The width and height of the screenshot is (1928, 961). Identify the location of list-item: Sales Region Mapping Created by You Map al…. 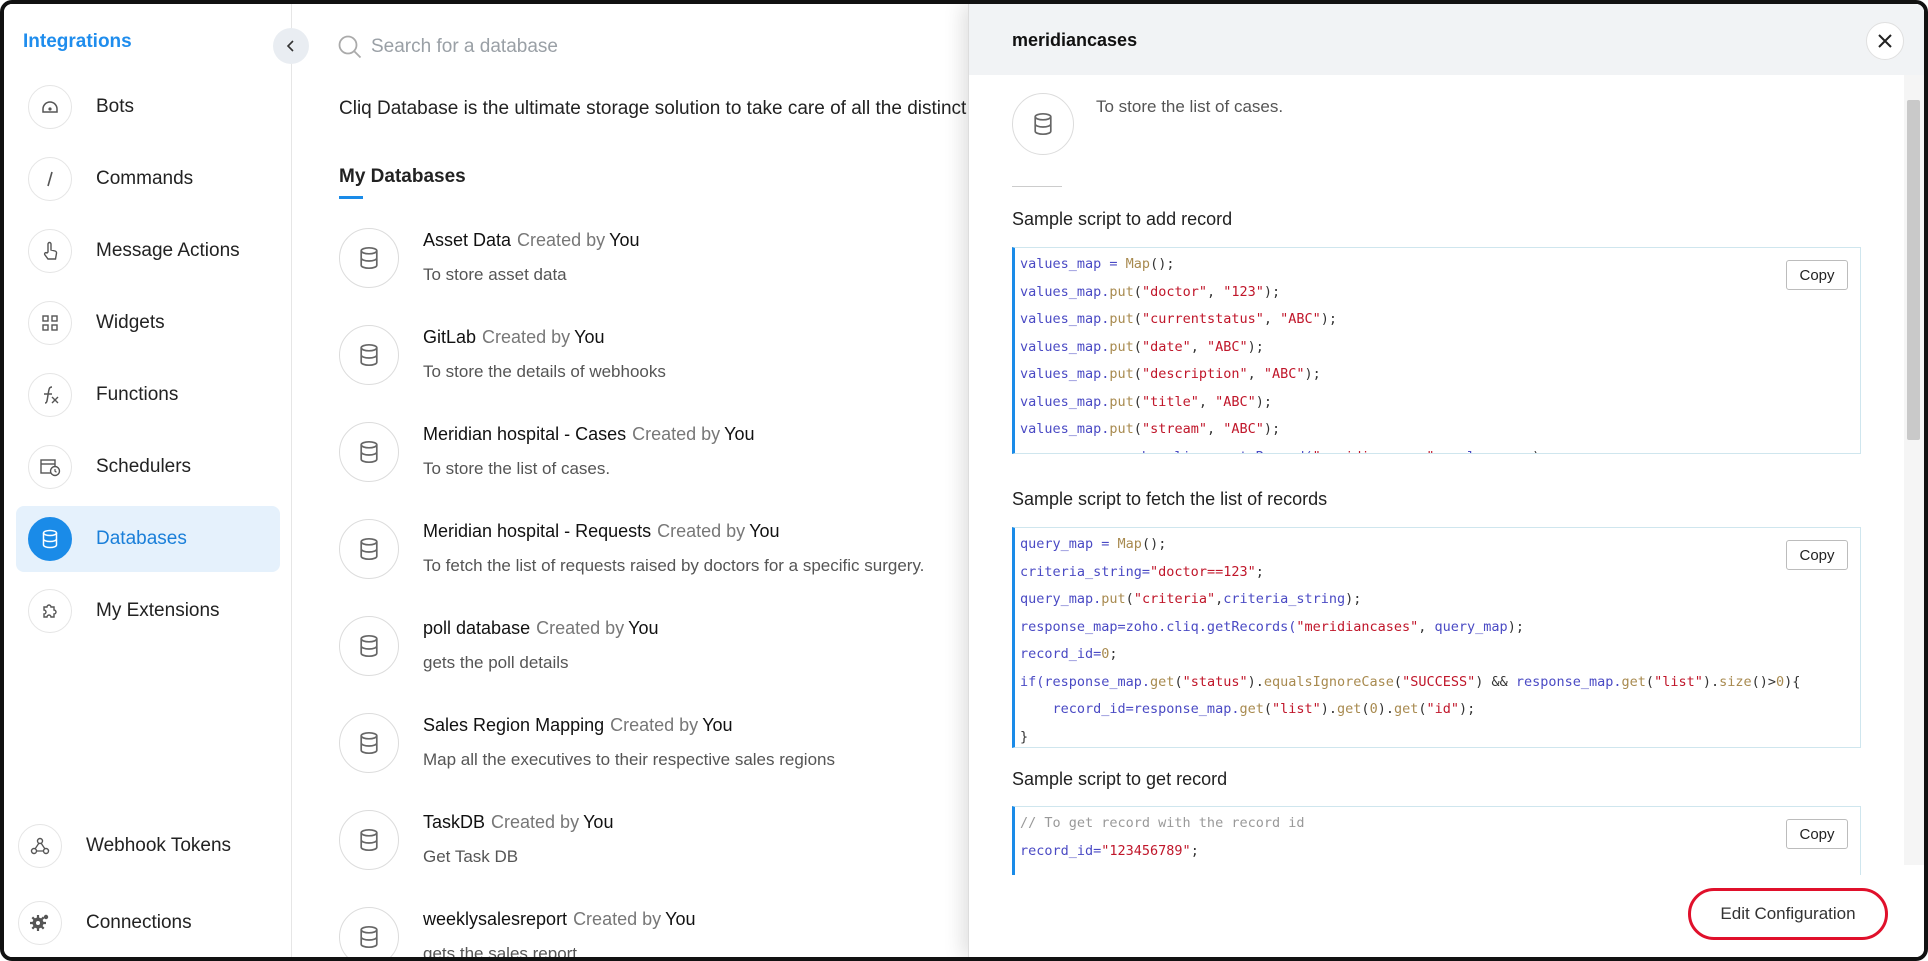
(659, 761).